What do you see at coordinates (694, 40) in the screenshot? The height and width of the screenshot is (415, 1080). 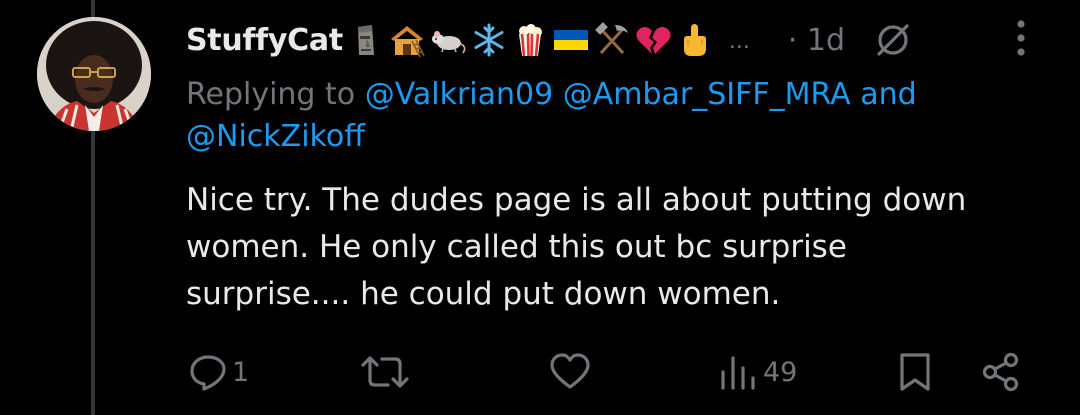 I see `middle-finger-icon` at bounding box center [694, 40].